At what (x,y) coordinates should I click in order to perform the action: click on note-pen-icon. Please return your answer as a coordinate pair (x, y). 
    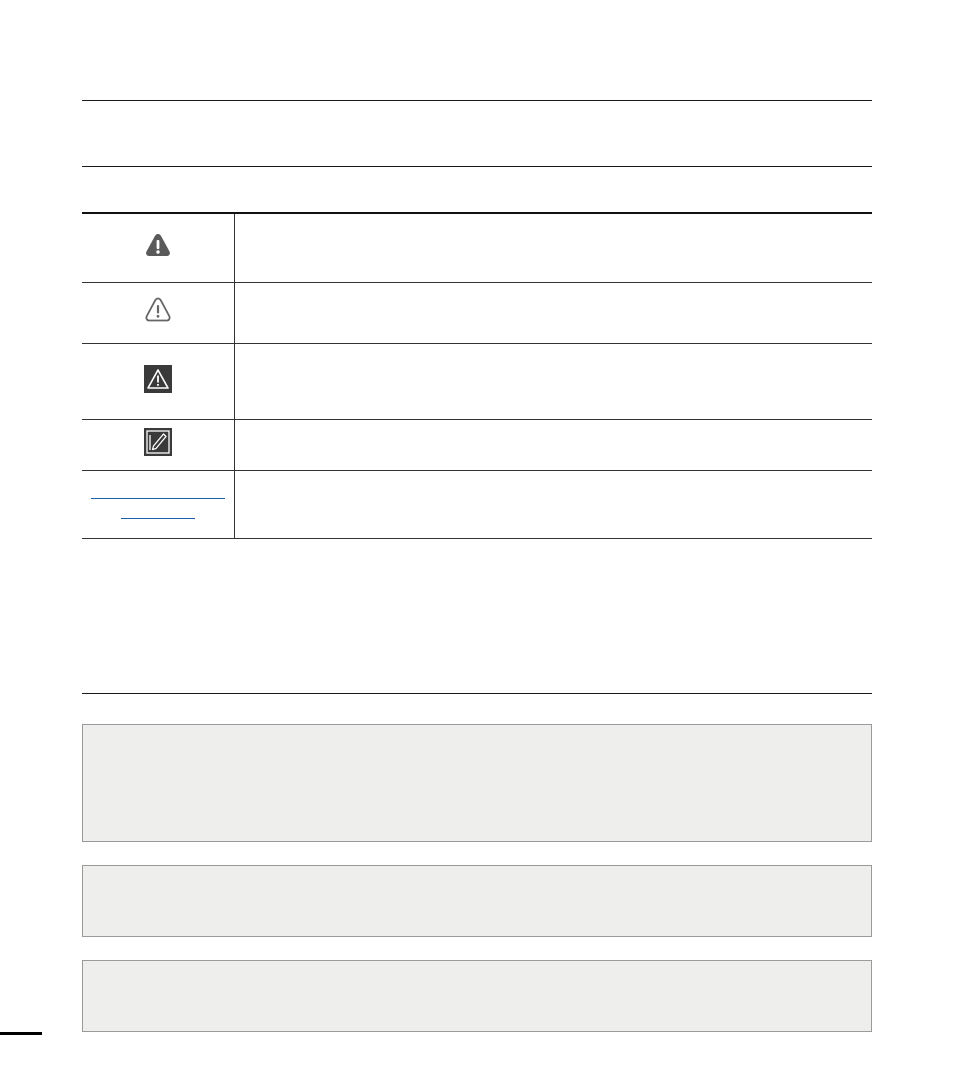
    Looking at the image, I should click on (158, 442).